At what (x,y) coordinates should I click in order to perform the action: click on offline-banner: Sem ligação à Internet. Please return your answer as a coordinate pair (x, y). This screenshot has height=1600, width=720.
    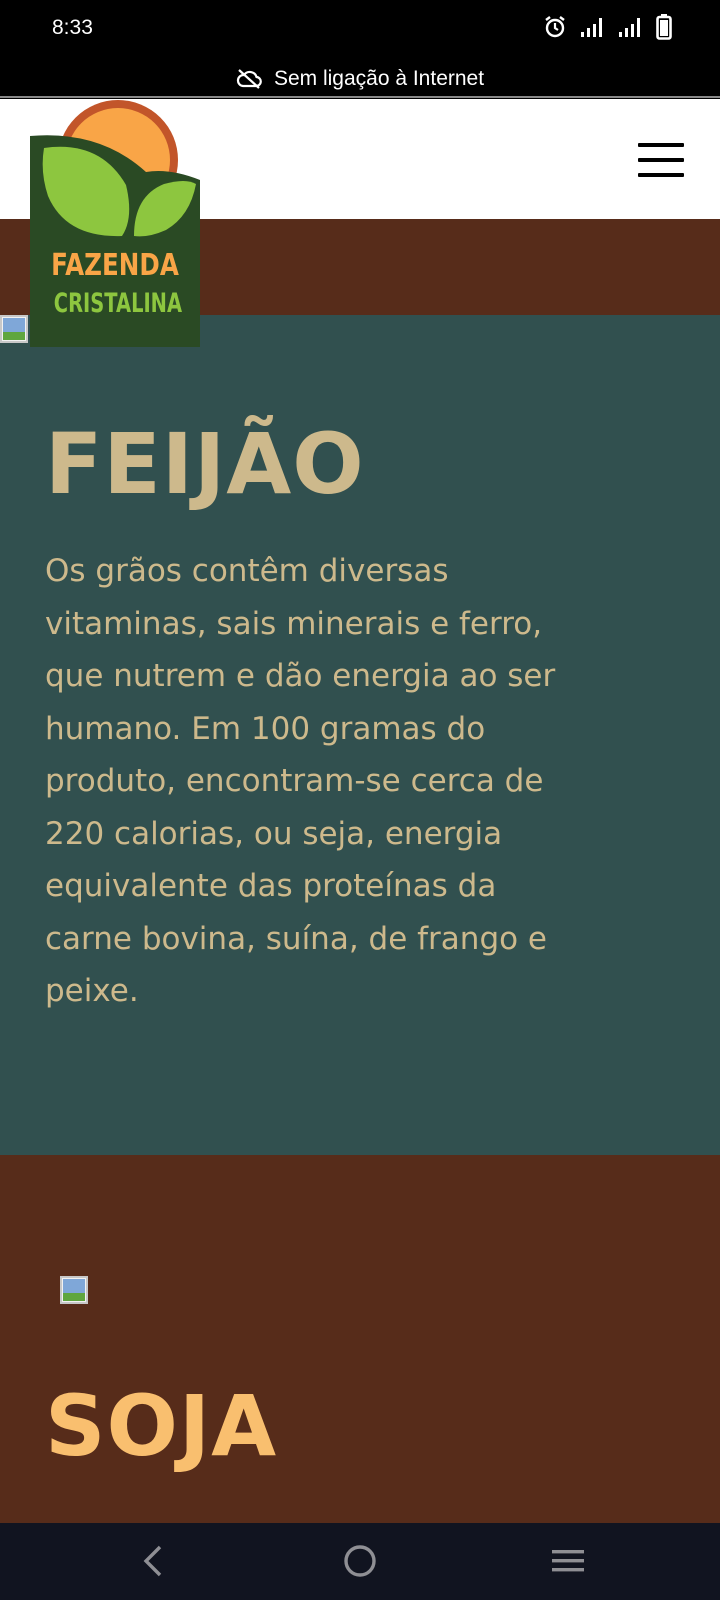
    Looking at the image, I should click on (360, 79).